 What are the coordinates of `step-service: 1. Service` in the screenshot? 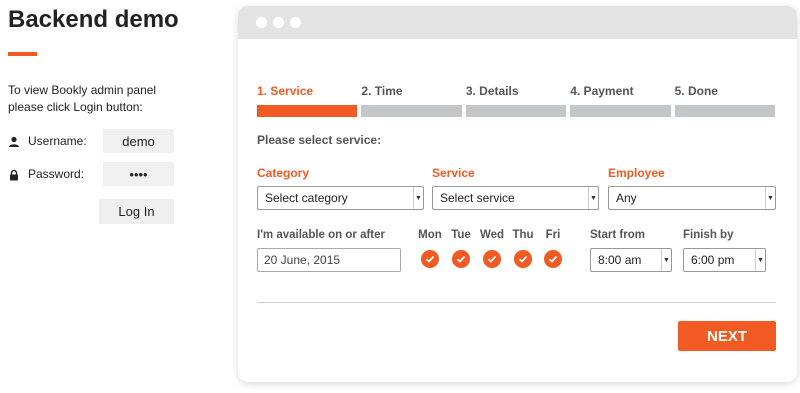 It's located at (307, 100).